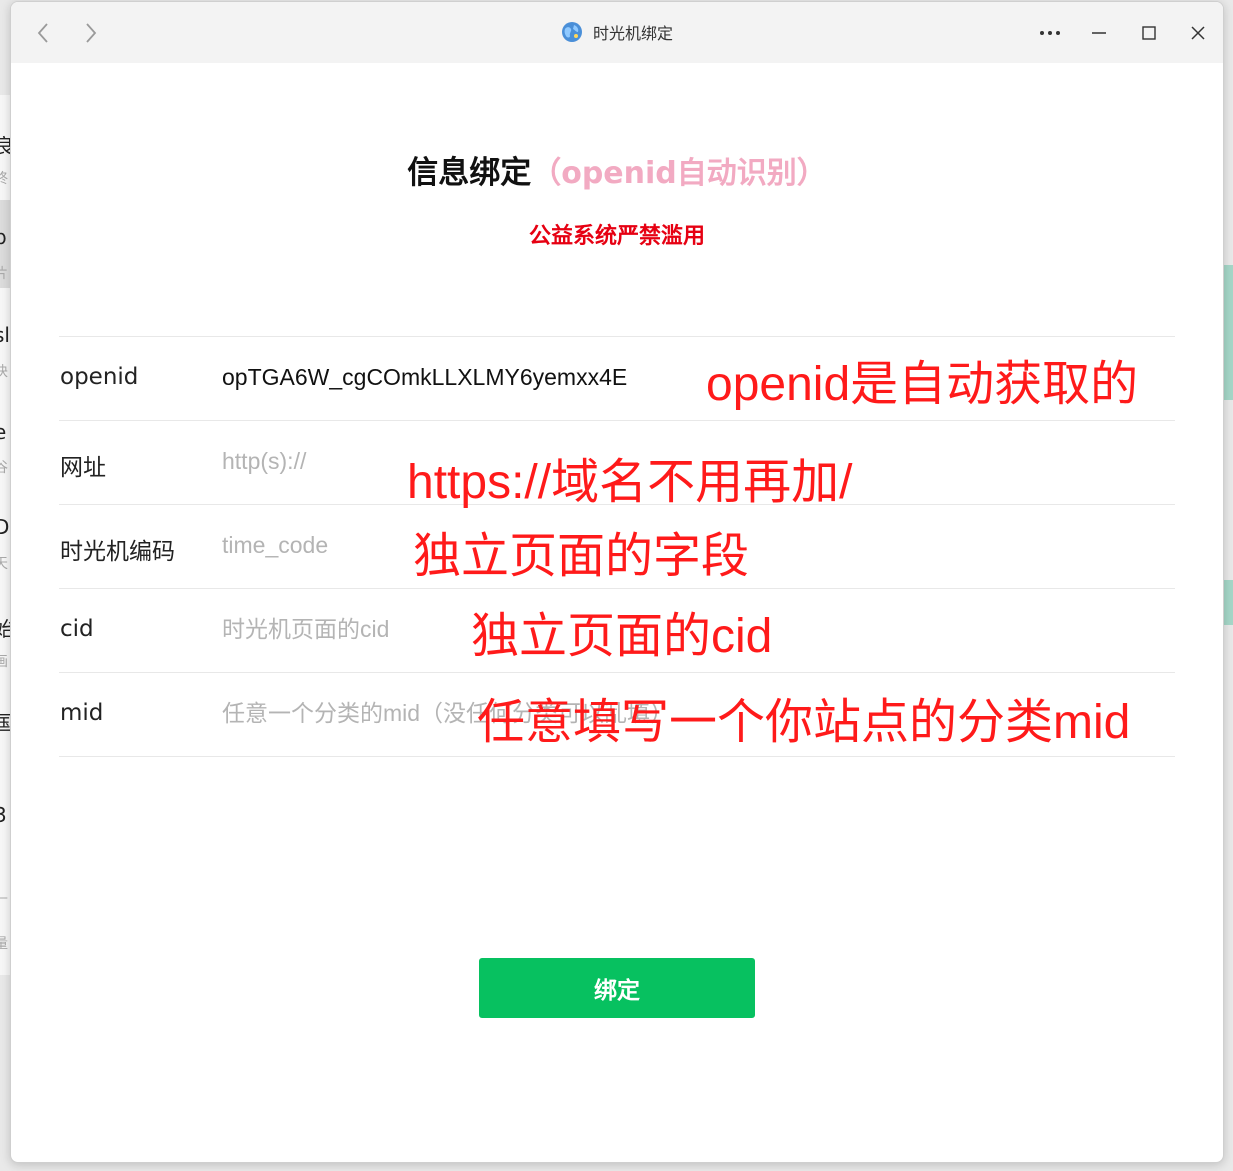  What do you see at coordinates (77, 629) in the screenshot?
I see `cid-label: cid` at bounding box center [77, 629].